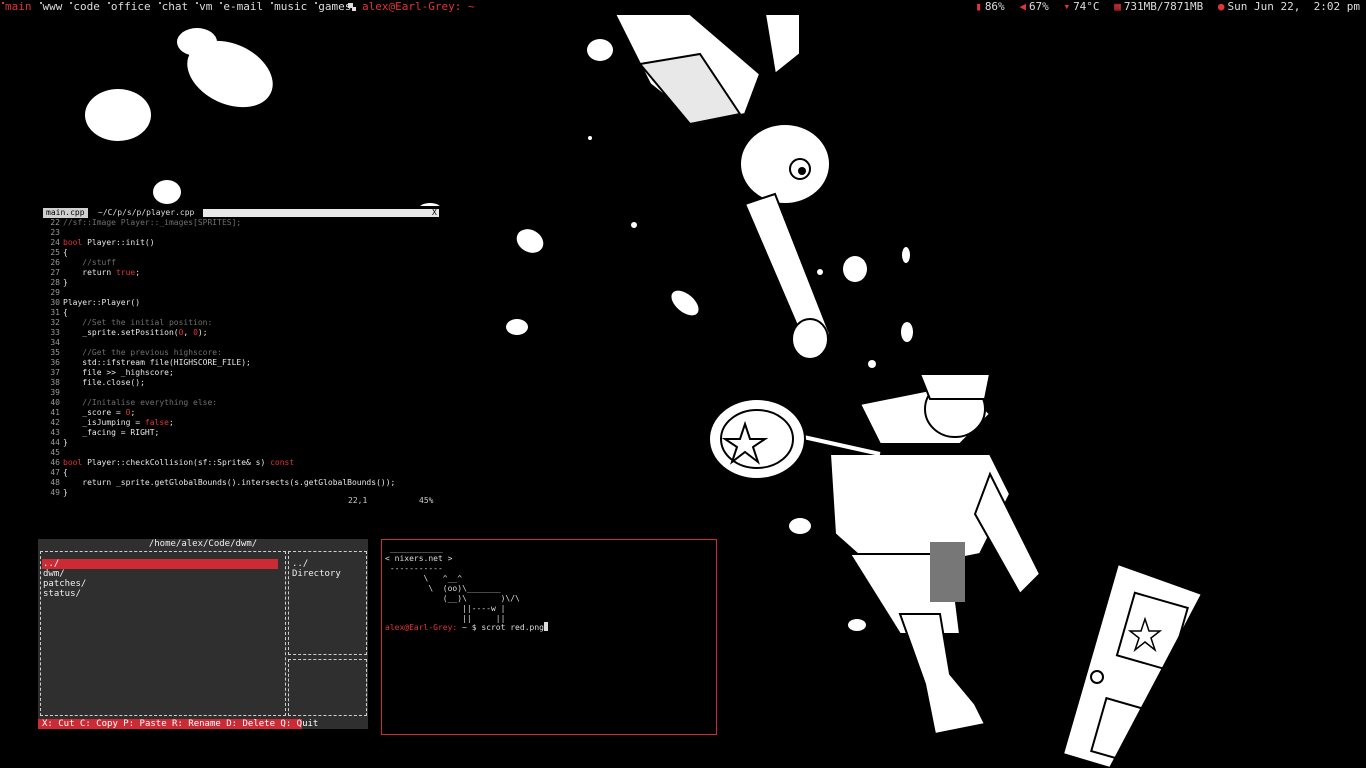 This screenshot has width=1366, height=768. Describe the element at coordinates (50, 7) in the screenshot. I see `tag-www: www` at that location.